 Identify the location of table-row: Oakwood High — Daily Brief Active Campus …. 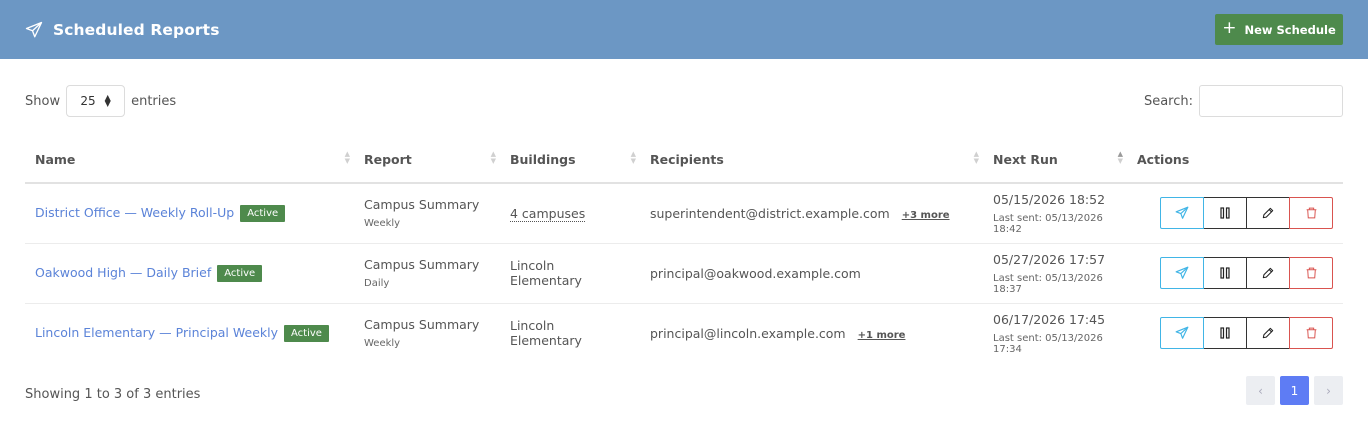
(684, 273).